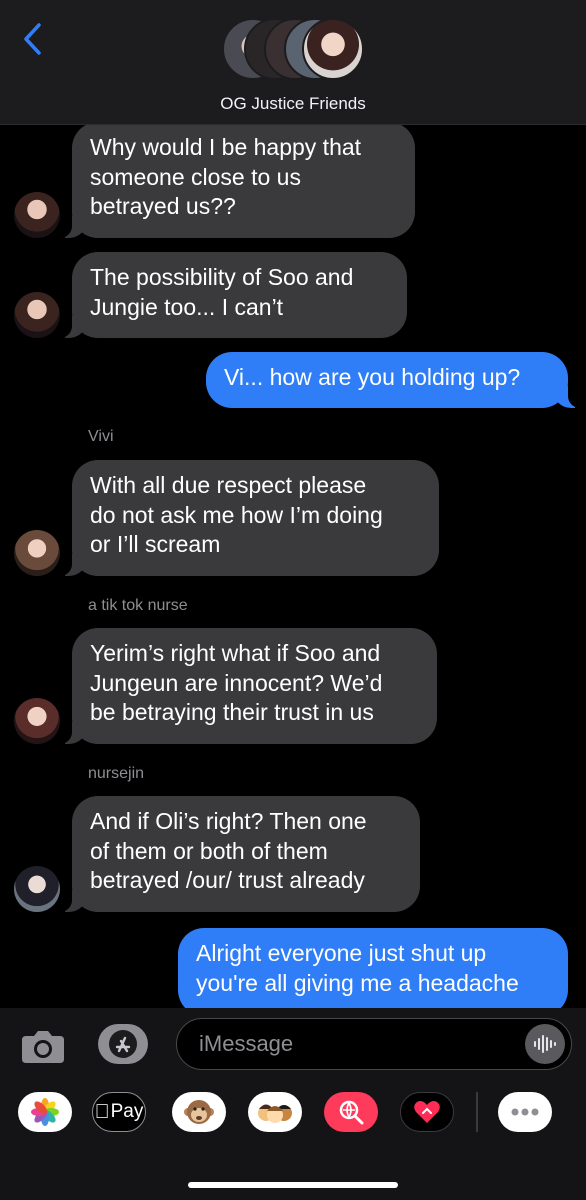 The image size is (586, 1200). Describe the element at coordinates (235, 653) in the screenshot. I see `message-line: Yerim’s right what if Soo and` at that location.